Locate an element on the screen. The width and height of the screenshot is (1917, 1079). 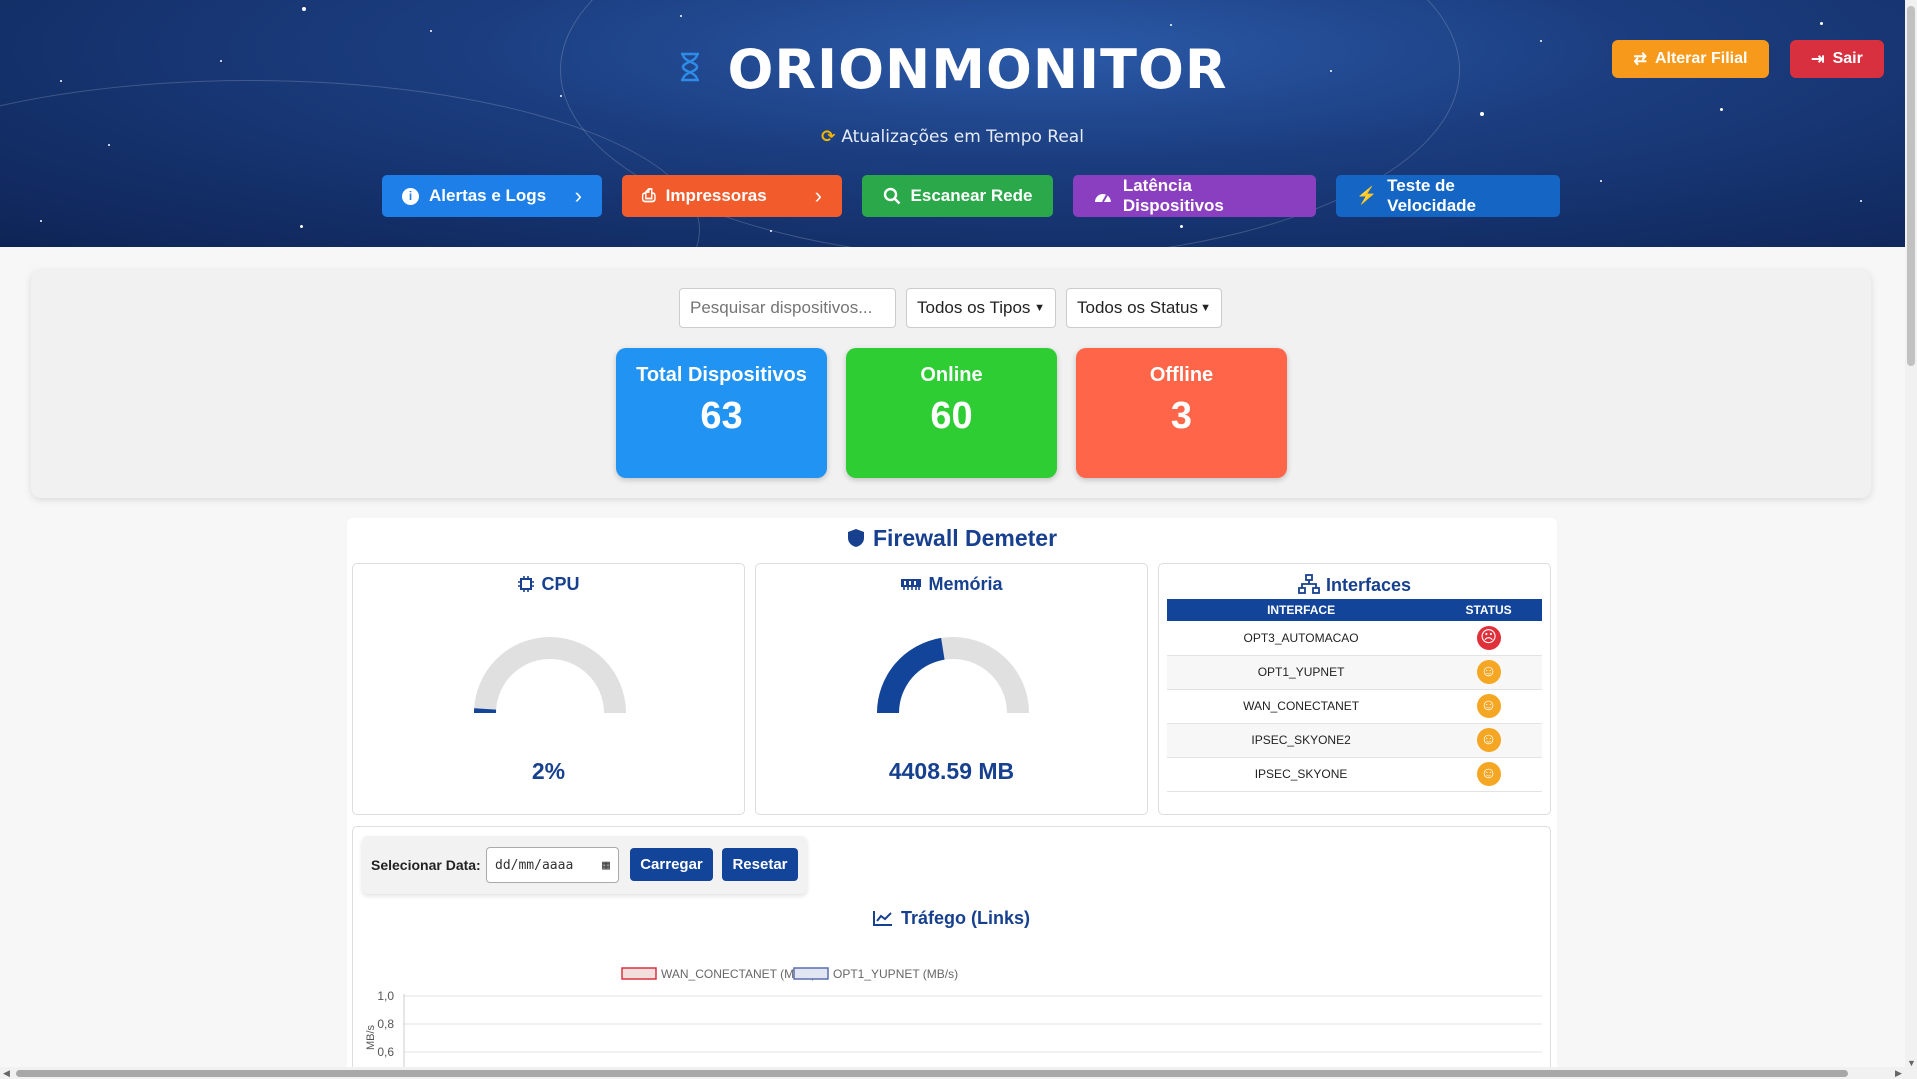
cpu-value: 2% is located at coordinates (548, 771).